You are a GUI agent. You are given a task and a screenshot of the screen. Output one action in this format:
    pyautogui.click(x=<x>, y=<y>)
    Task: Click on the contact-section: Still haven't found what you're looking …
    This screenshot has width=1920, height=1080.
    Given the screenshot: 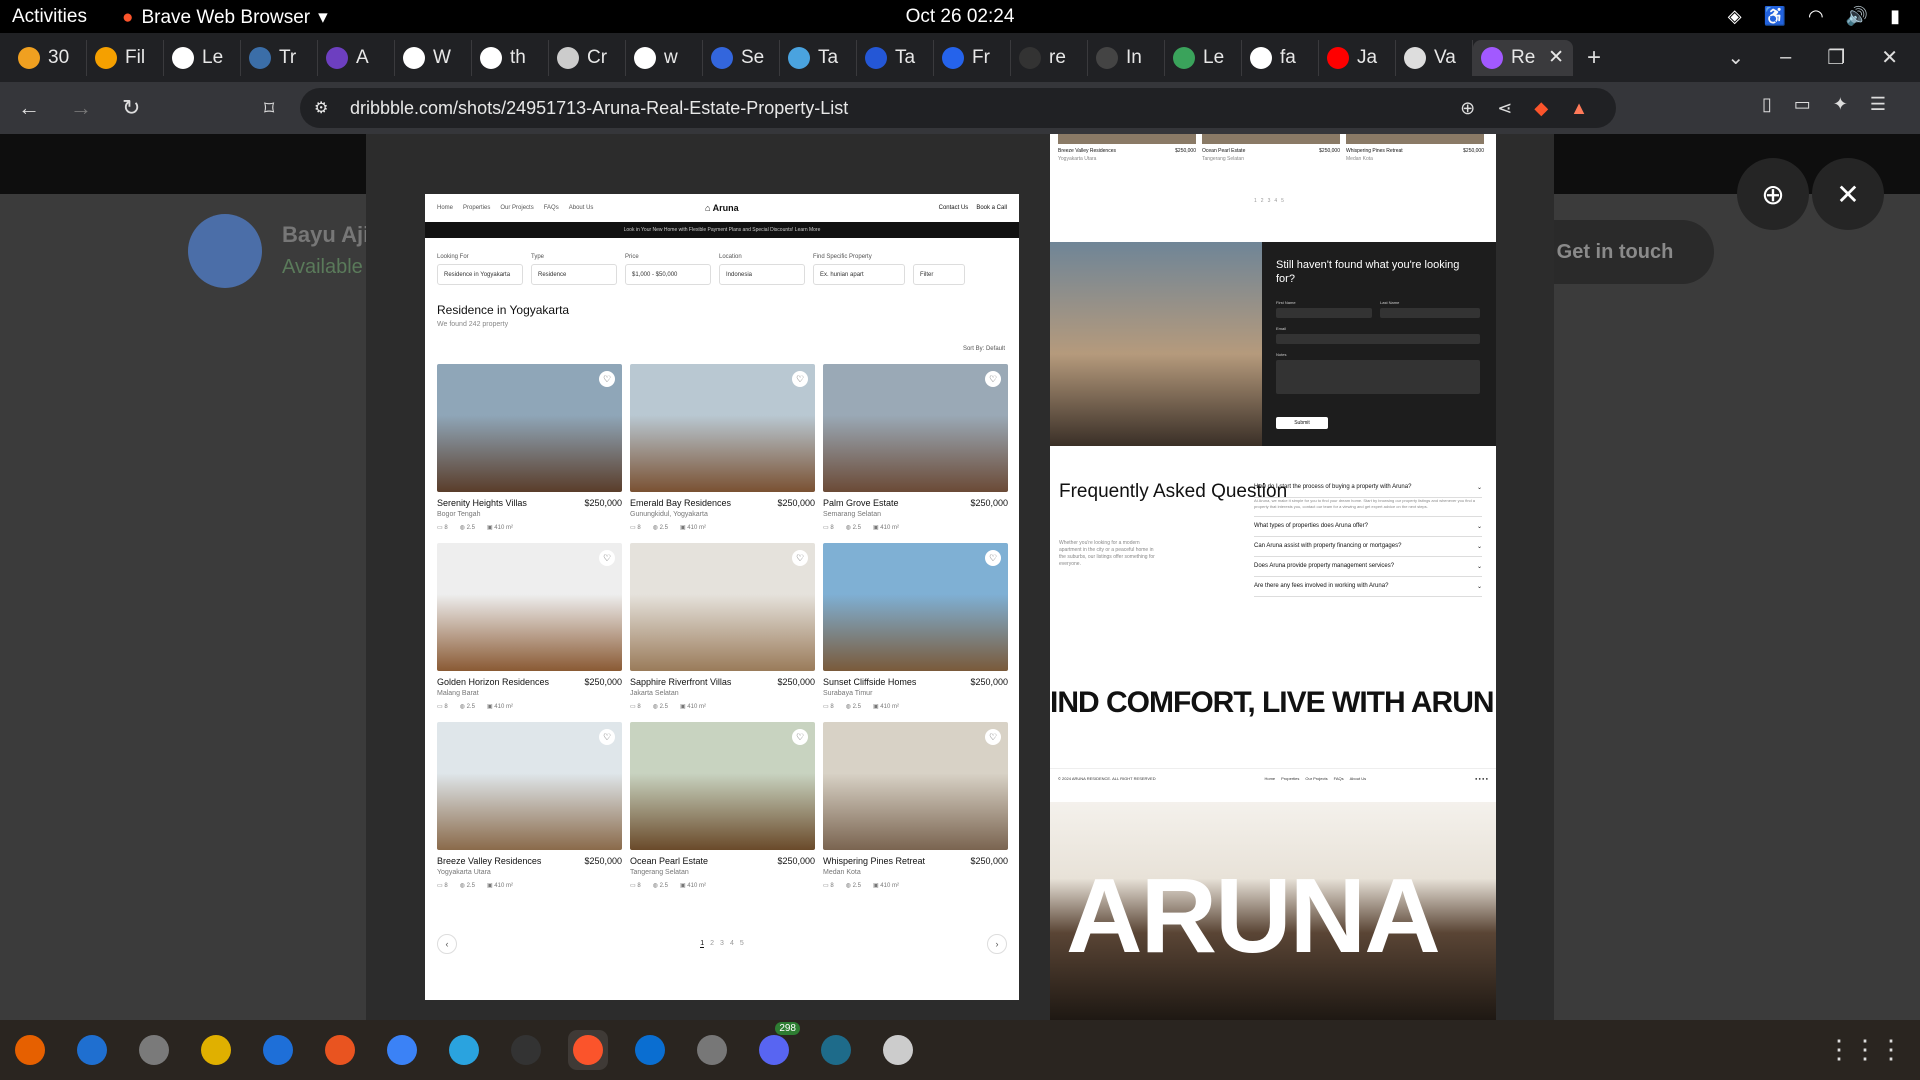 What is the action you would take?
    pyautogui.click(x=1273, y=344)
    